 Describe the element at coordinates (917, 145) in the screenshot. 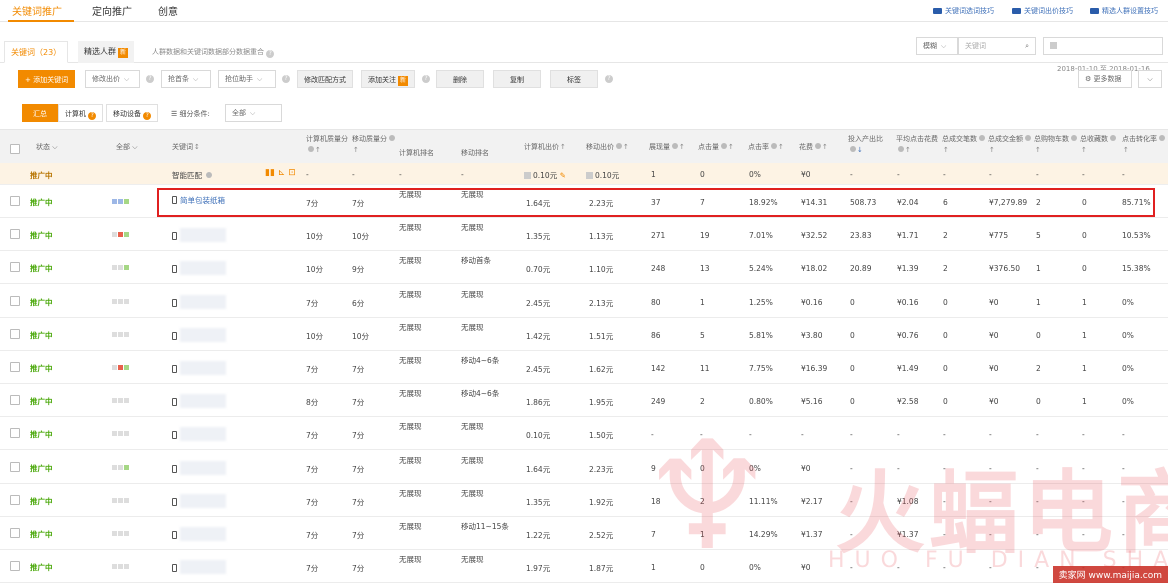

I see `col-avg-cpc: 平均点击花费↑` at that location.